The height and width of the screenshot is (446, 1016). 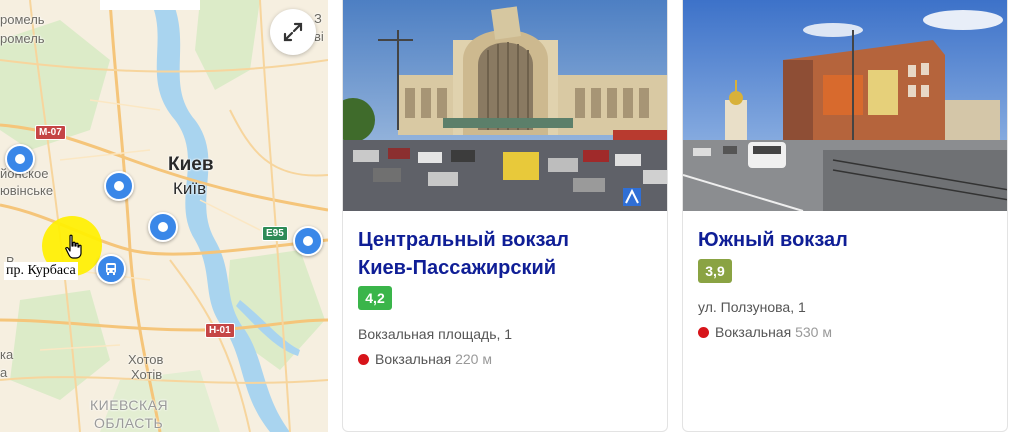 I want to click on map-transit-marker, so click(x=111, y=269).